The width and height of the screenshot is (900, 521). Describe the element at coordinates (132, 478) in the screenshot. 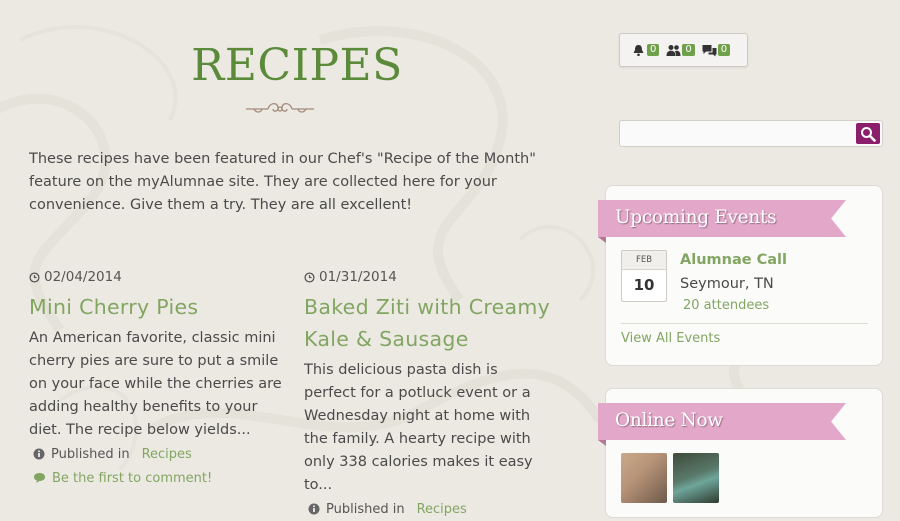

I see `comment-link: Be the first to comment!` at that location.